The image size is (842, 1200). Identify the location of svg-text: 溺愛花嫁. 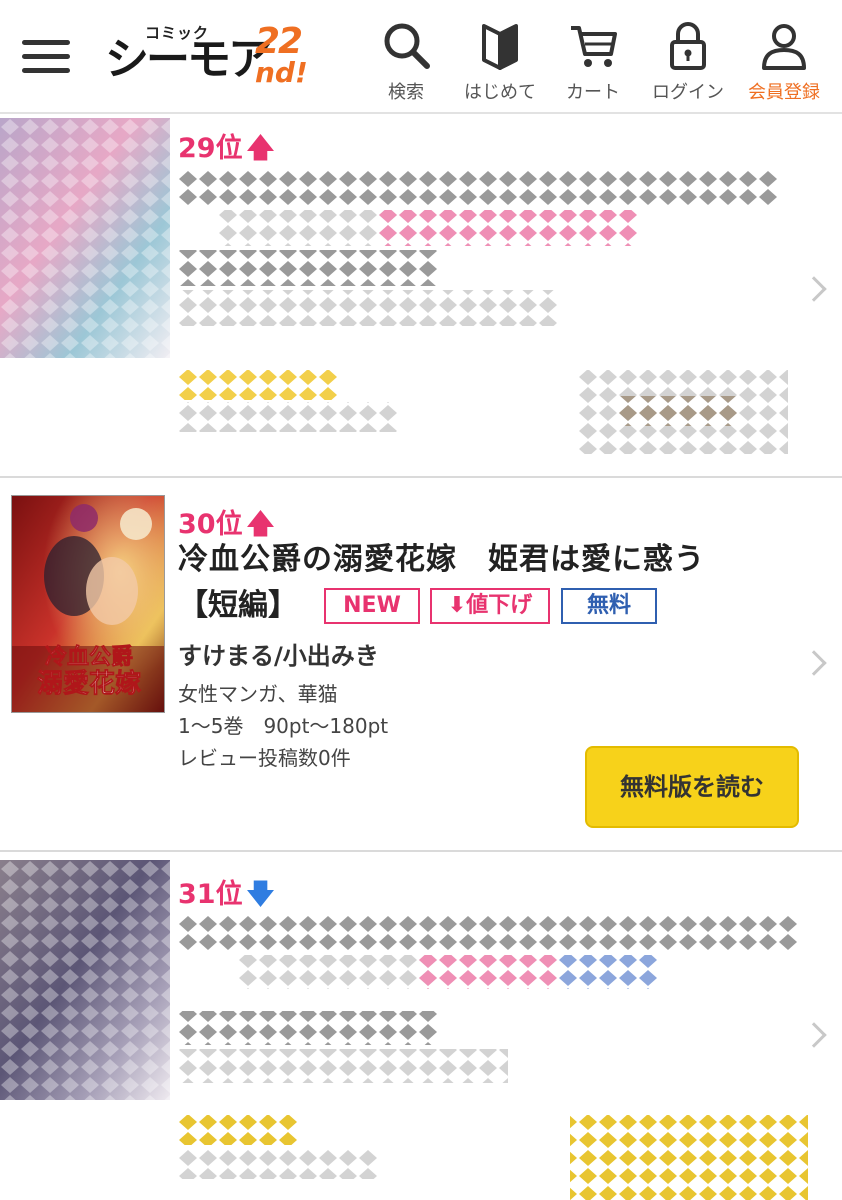
(89, 684).